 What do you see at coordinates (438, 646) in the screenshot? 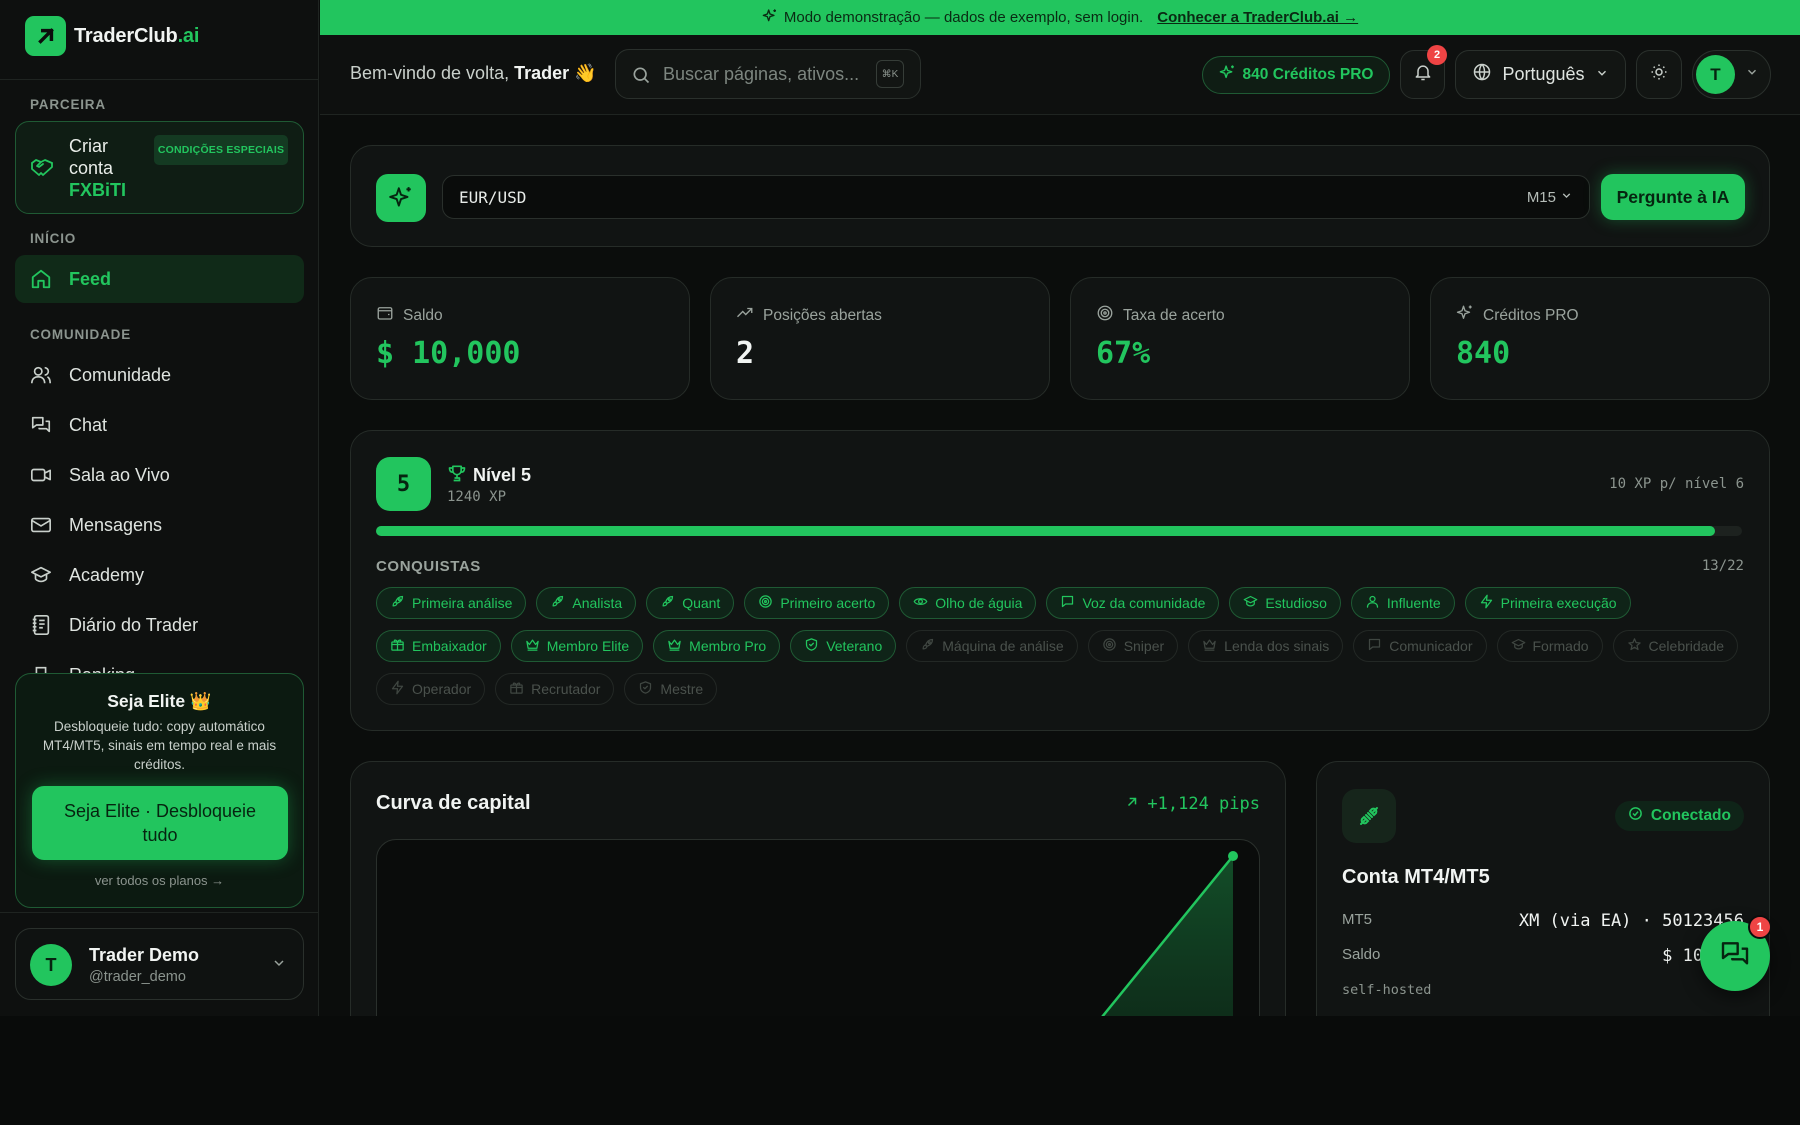
I see `achievement-badge: Embaixador` at bounding box center [438, 646].